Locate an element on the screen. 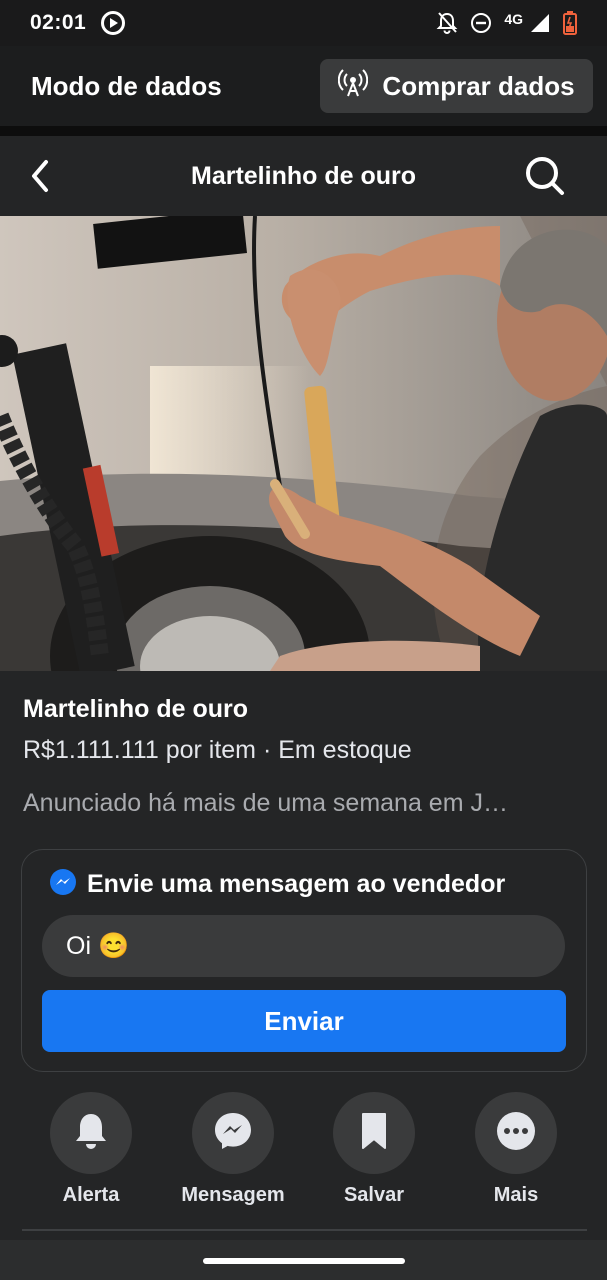 This screenshot has height=1280, width=607. search-icon is located at coordinates (545, 176).